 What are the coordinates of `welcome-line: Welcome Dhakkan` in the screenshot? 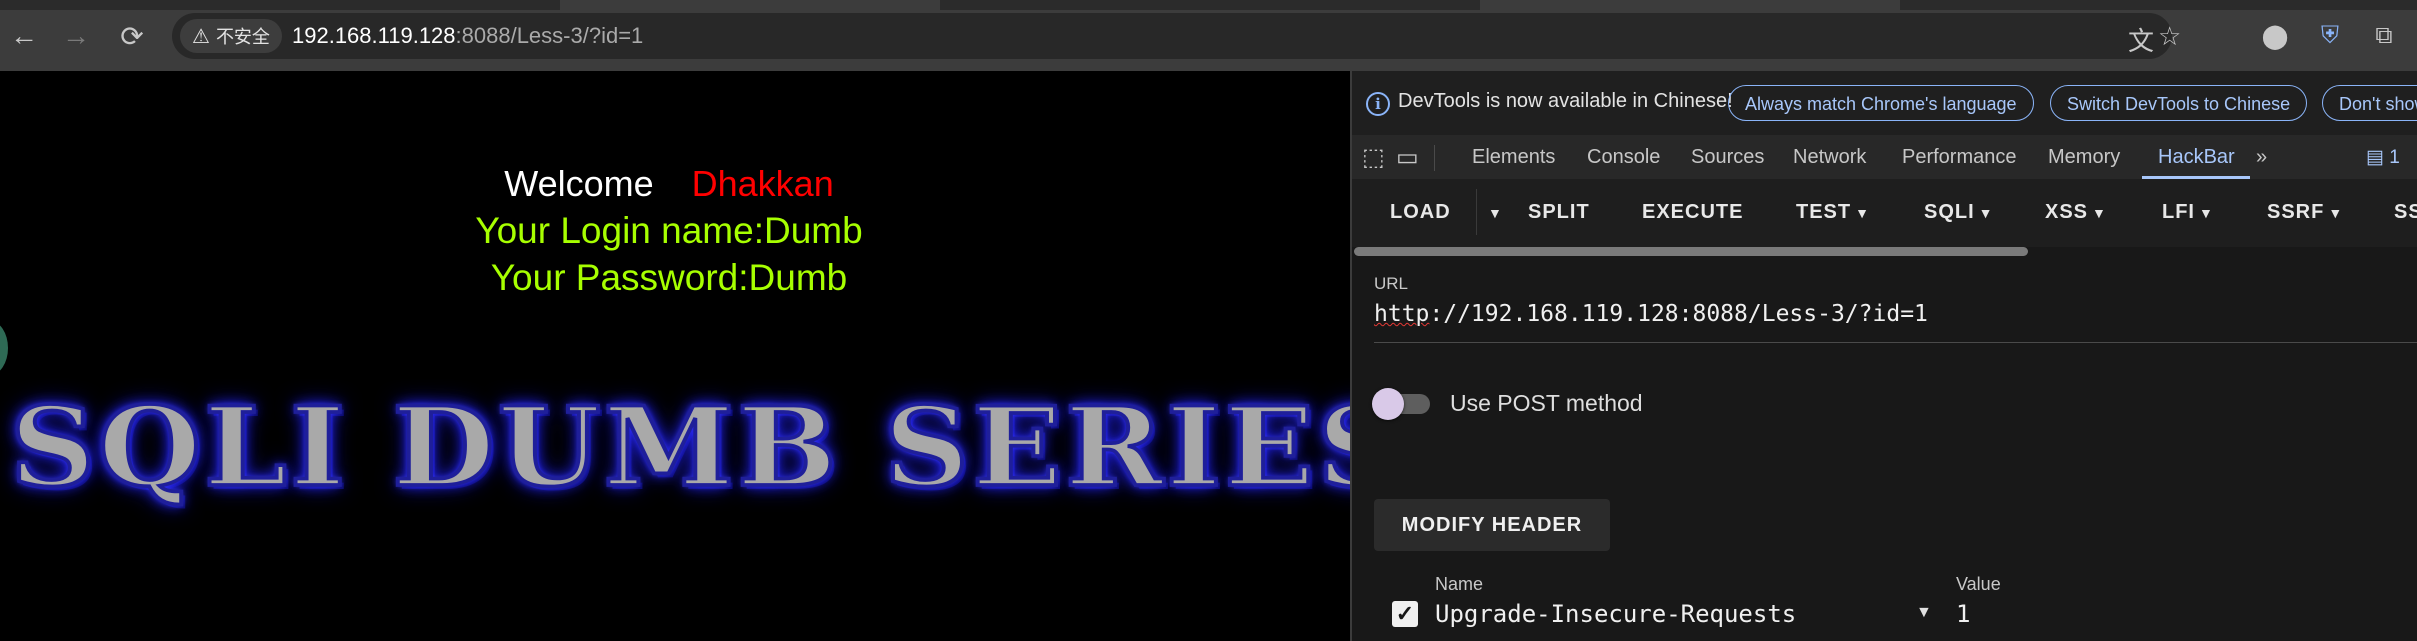 It's located at (669, 184).